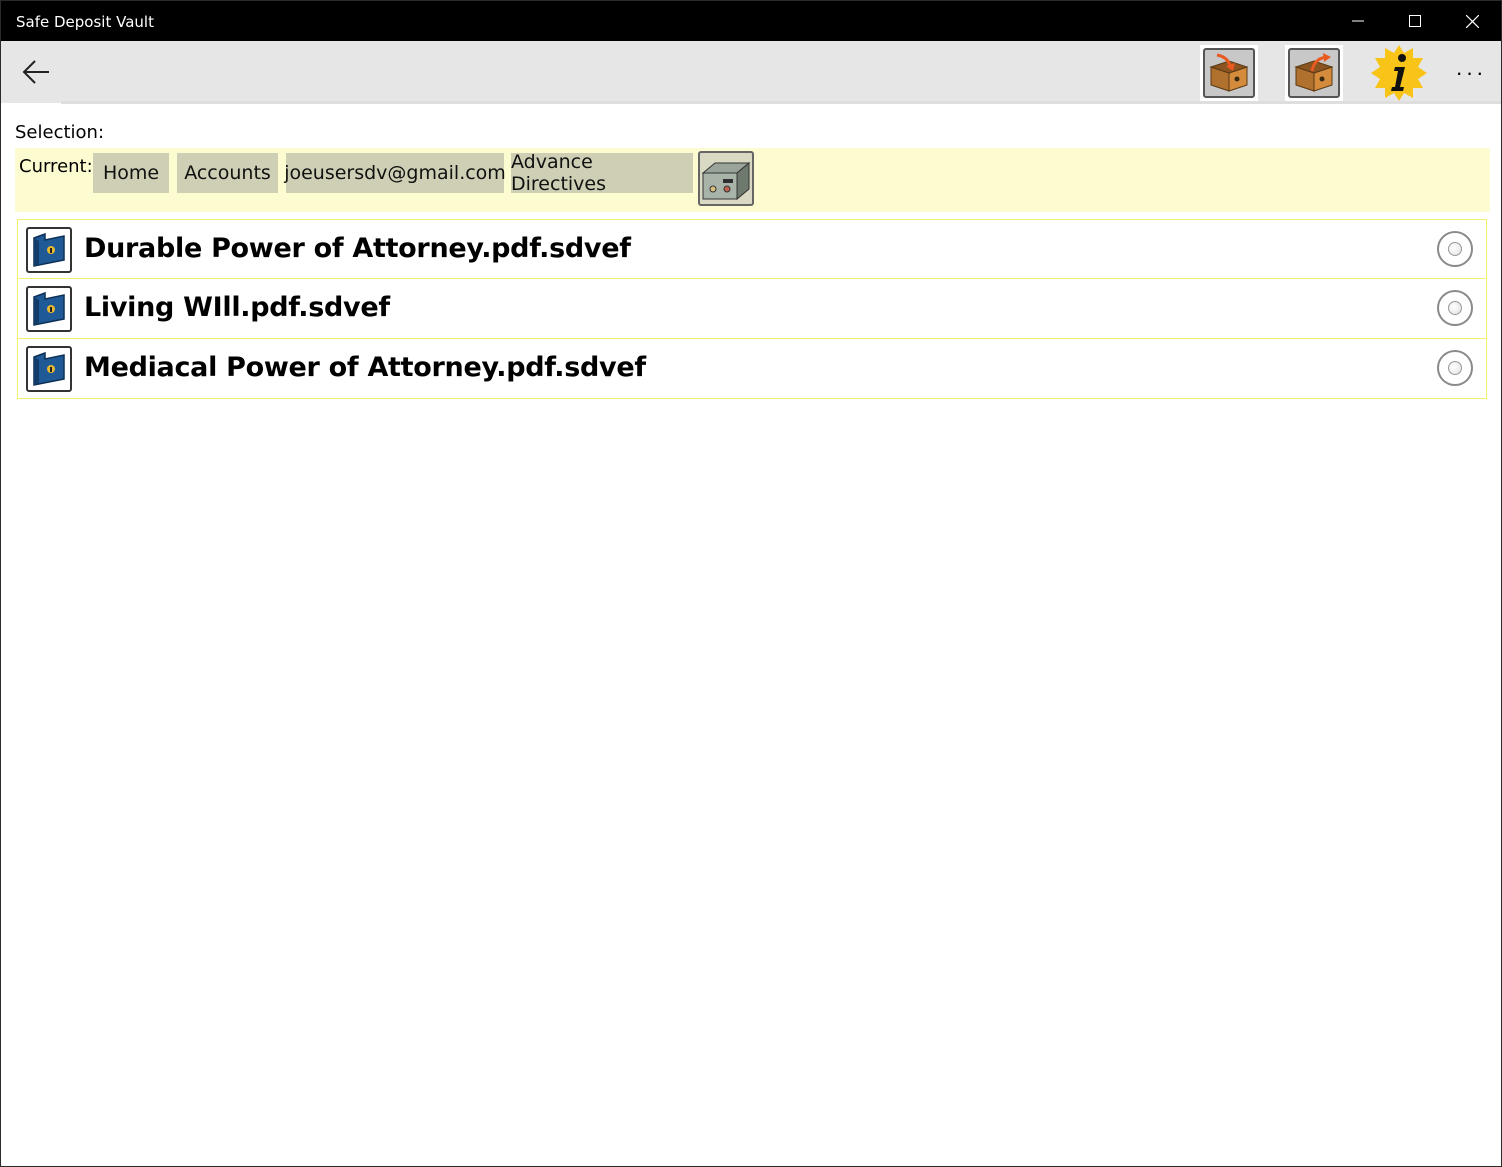  Describe the element at coordinates (395, 173) in the screenshot. I see `breadcrumb-account-email: joeusersdv@gmail.com` at that location.